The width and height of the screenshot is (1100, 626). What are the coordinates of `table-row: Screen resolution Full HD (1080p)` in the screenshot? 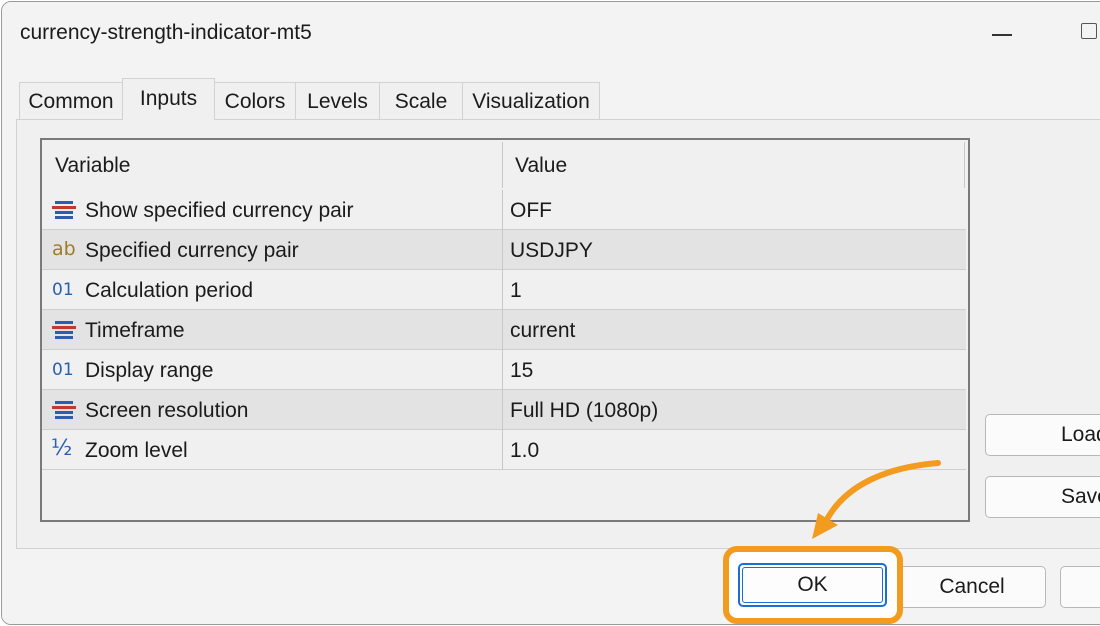 It's located at (504, 410).